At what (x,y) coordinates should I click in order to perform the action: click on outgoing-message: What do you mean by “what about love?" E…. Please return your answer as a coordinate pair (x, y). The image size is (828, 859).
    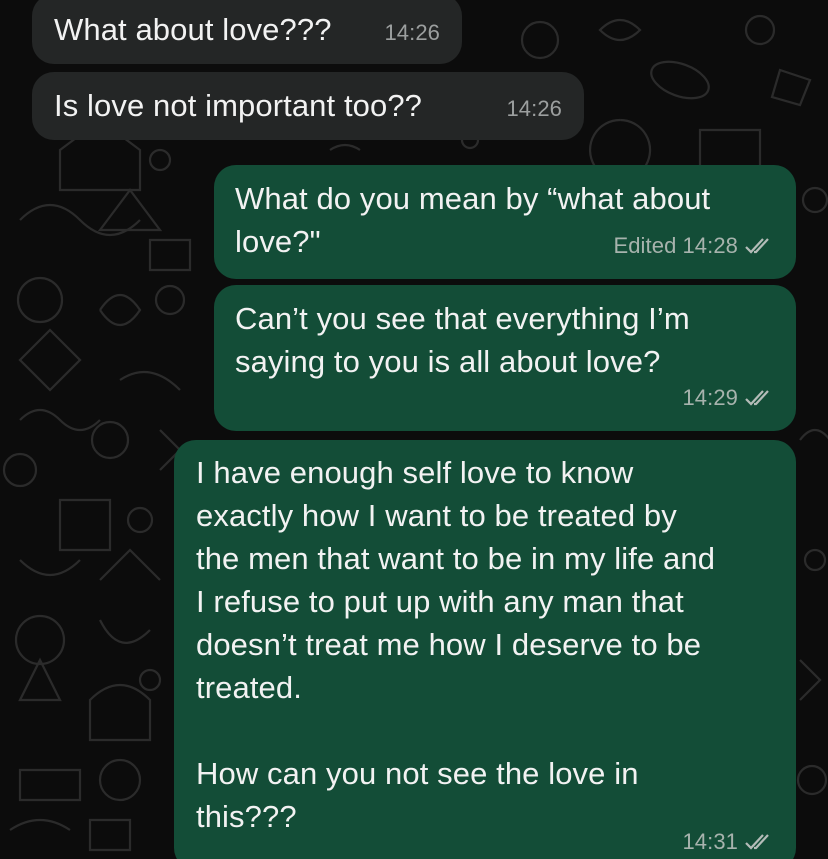
    Looking at the image, I should click on (505, 222).